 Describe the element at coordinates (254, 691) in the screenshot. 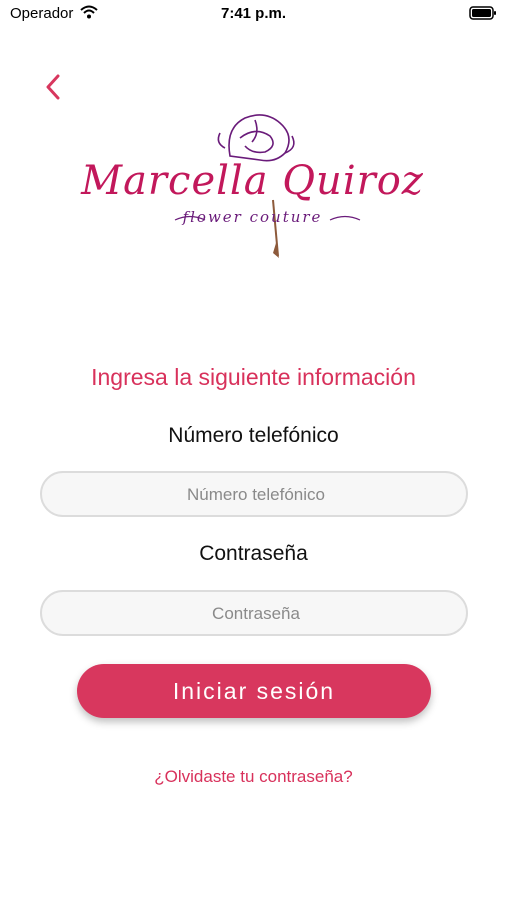

I see `login-button: Iniciar sesión` at that location.